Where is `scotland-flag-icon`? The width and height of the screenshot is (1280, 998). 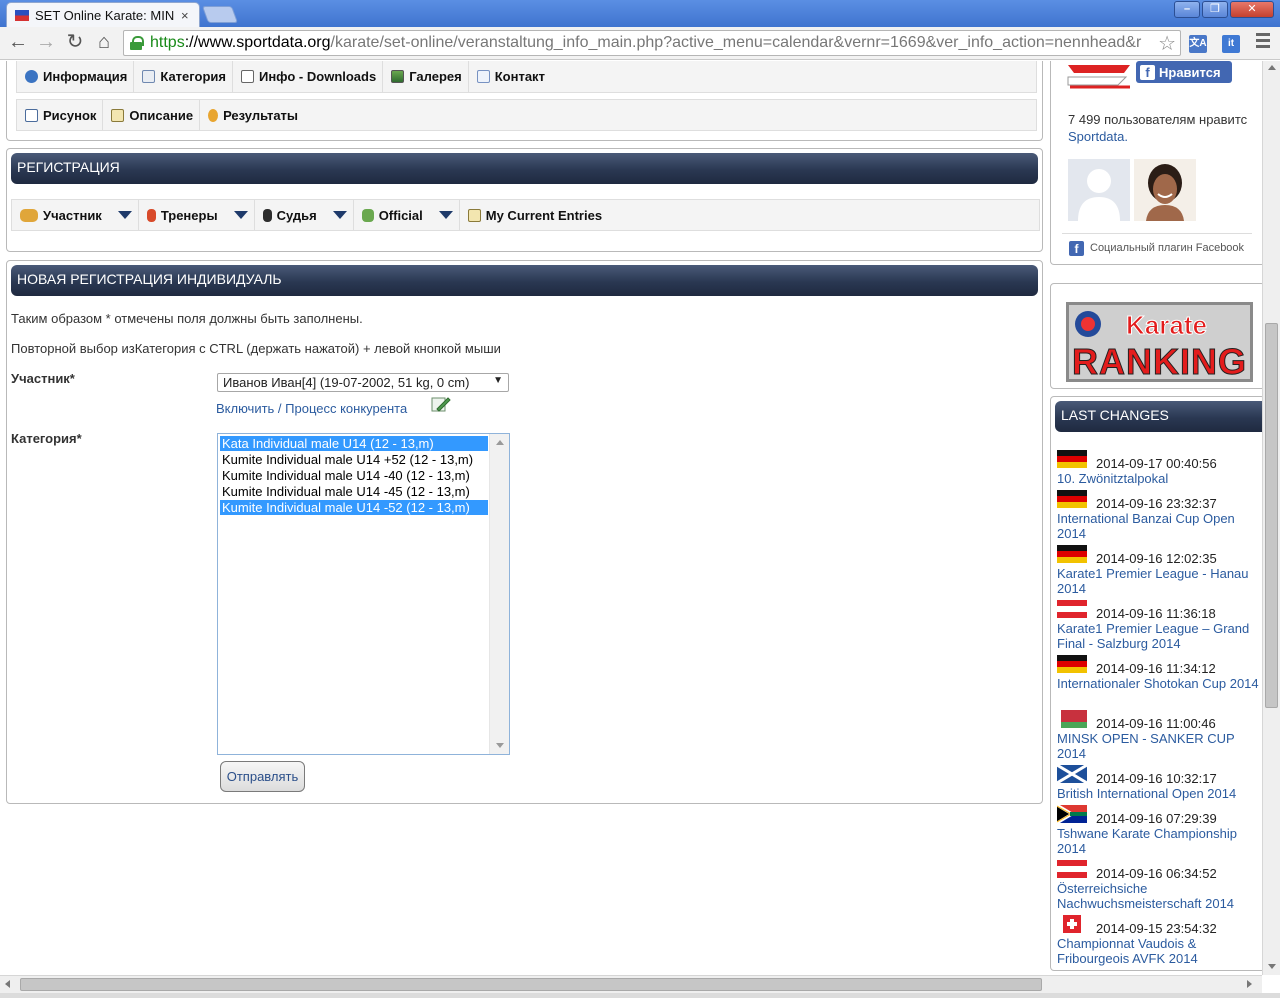 scotland-flag-icon is located at coordinates (1072, 774).